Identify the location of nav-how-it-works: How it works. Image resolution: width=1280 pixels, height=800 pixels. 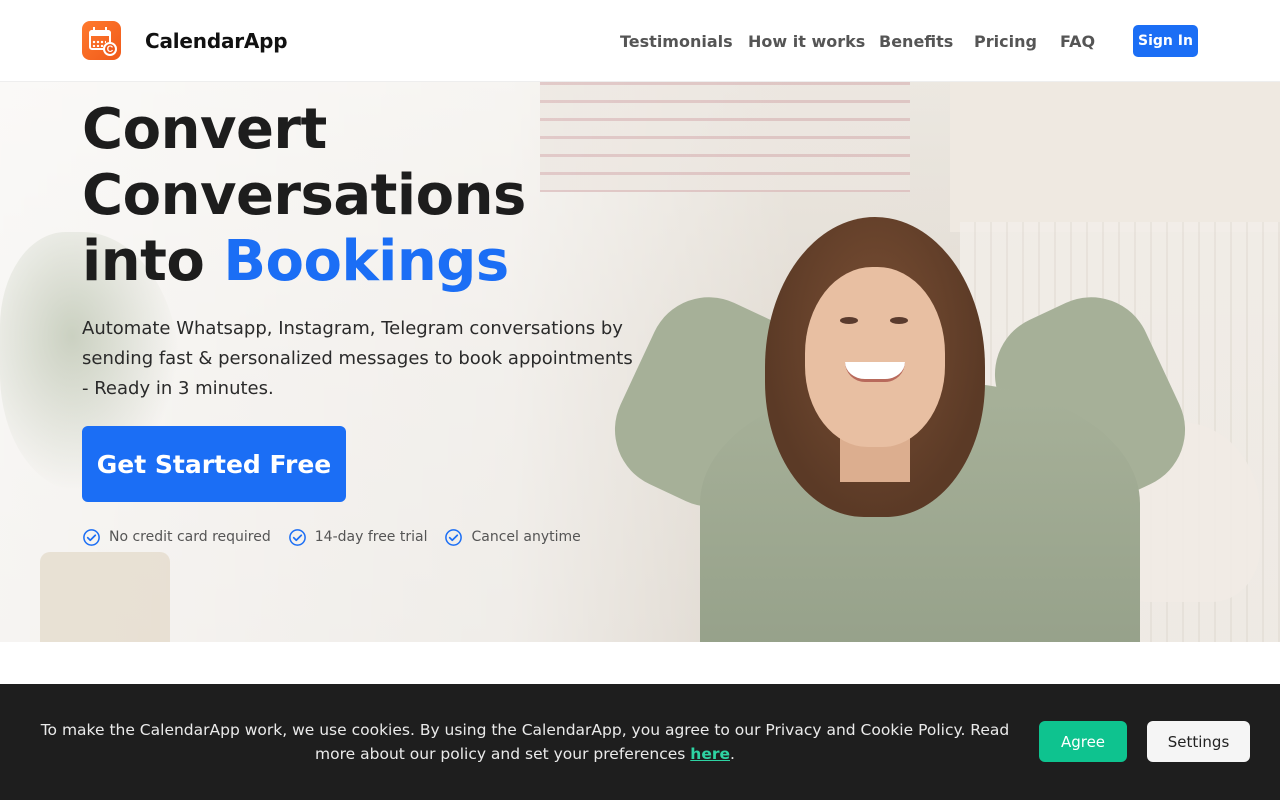
(806, 41).